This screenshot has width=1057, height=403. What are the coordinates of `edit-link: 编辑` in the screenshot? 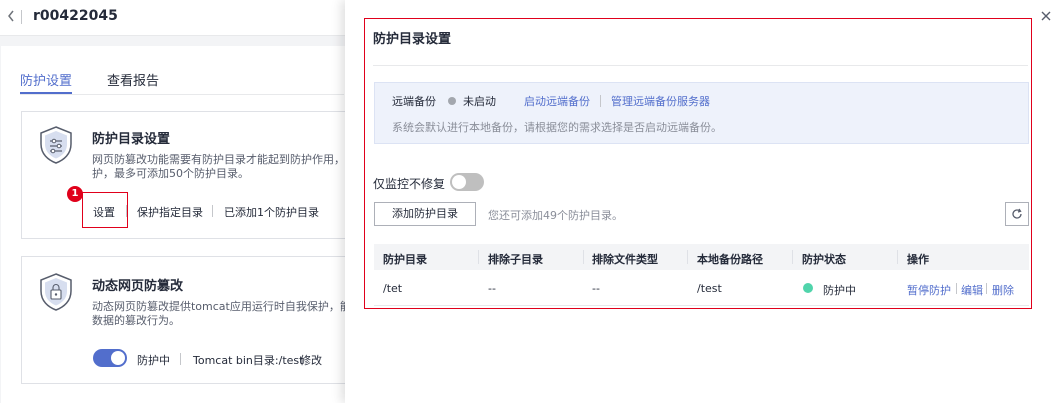 It's located at (972, 290).